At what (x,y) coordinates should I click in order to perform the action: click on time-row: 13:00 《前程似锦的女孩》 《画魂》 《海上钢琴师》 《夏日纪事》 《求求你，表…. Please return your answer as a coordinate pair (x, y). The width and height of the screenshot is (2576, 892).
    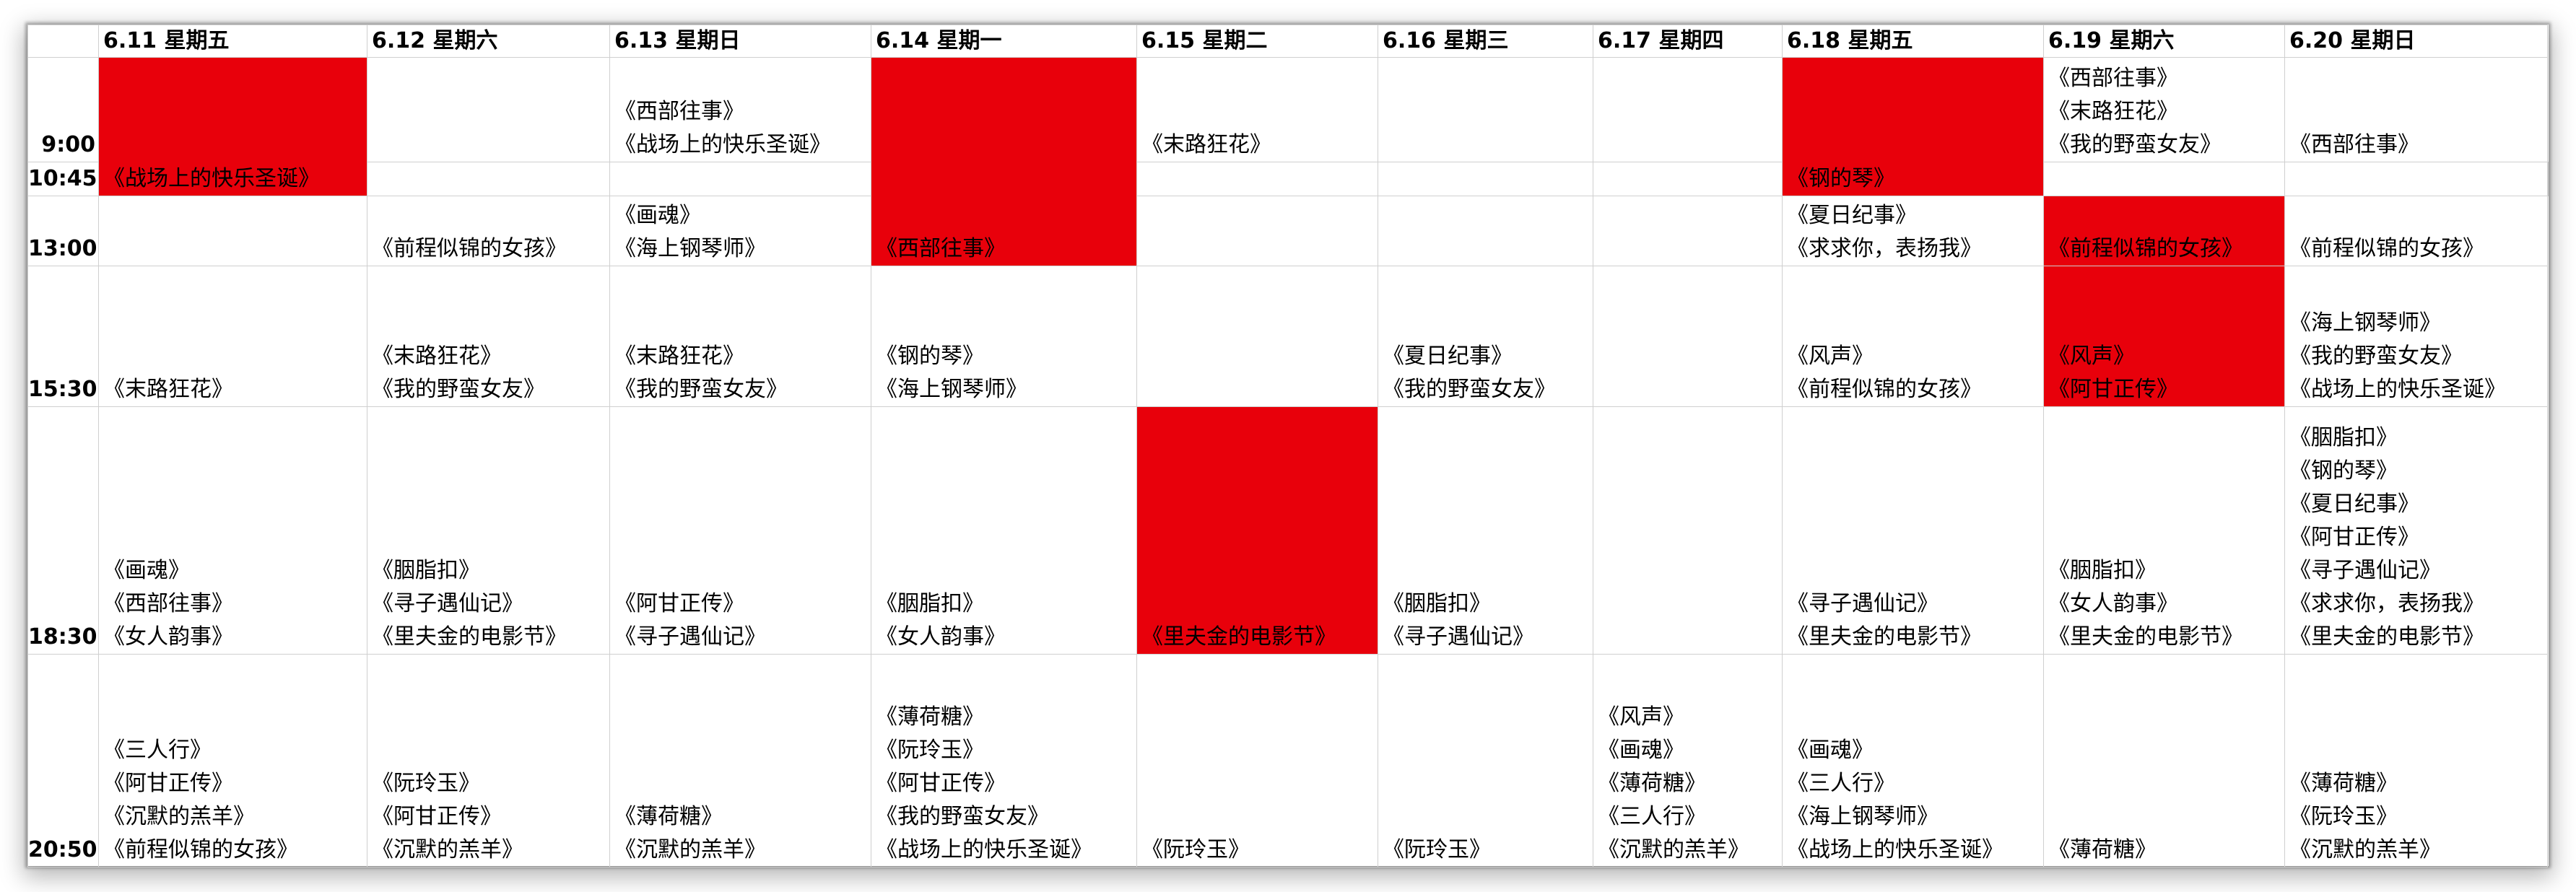
    Looking at the image, I should click on (1288, 231).